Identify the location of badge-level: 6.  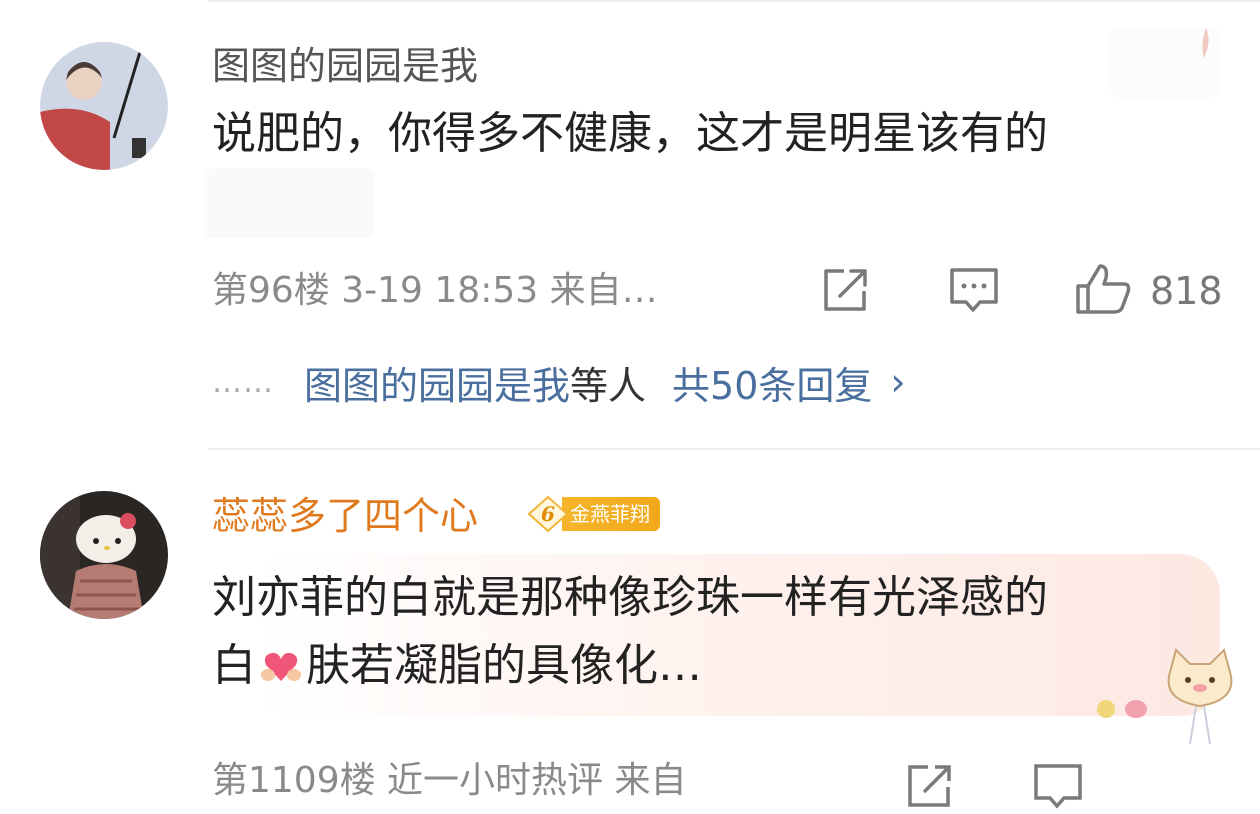
(548, 514).